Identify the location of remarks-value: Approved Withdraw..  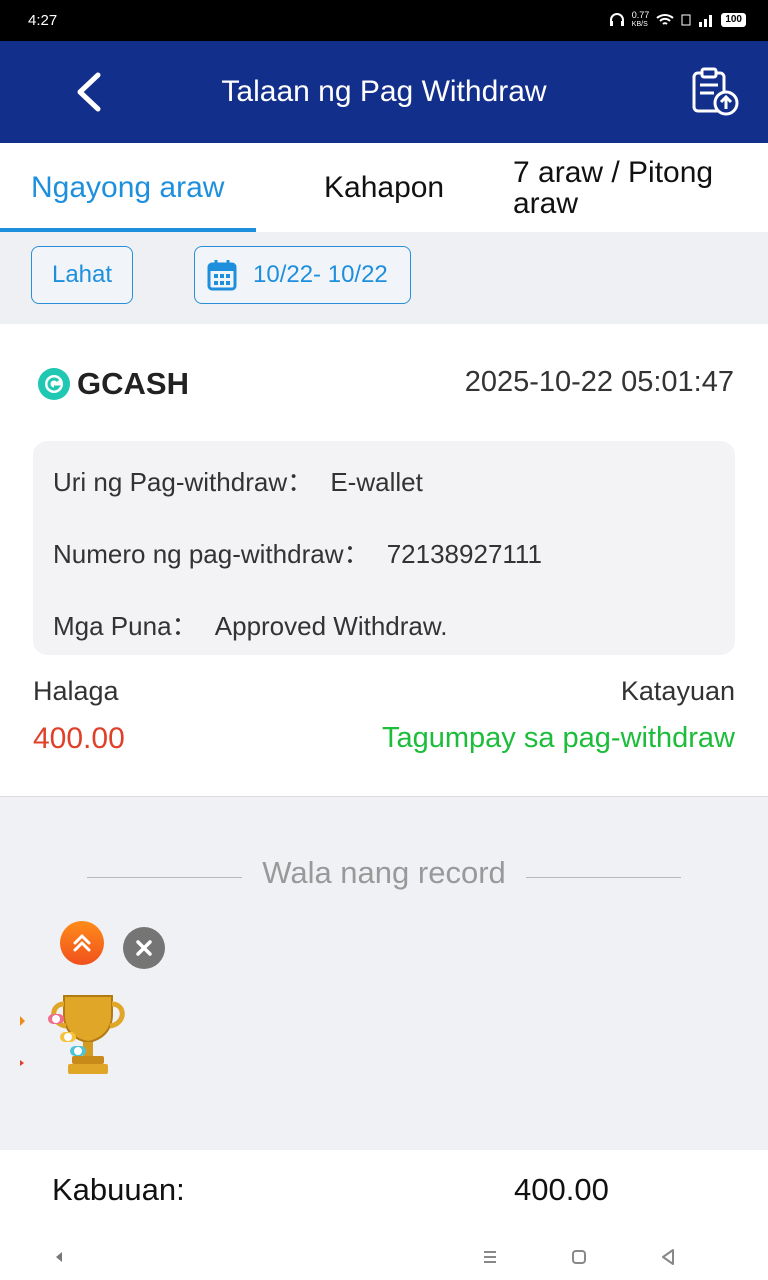
(331, 626).